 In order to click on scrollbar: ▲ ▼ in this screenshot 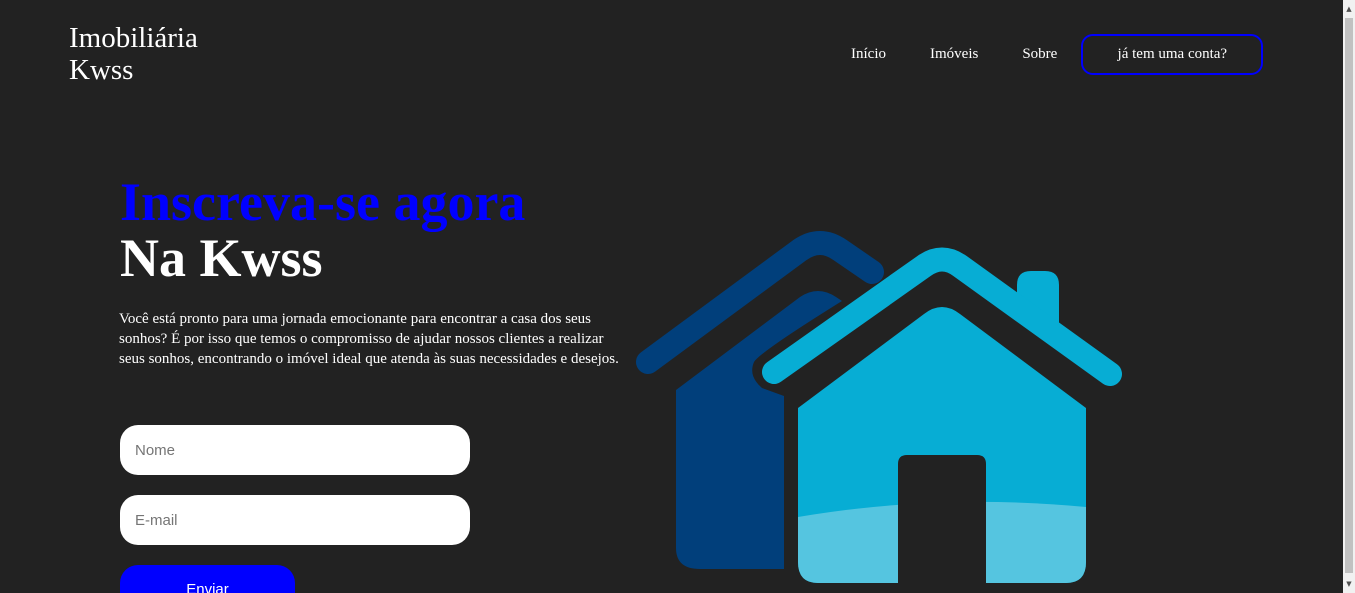, I will do `click(1349, 296)`.